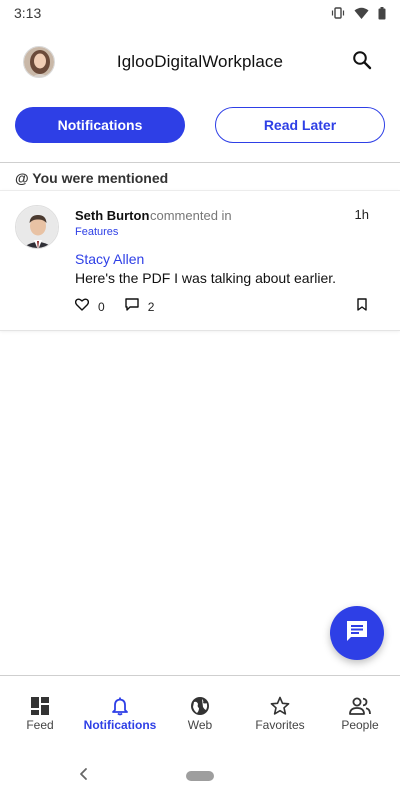 This screenshot has height=800, width=400. What do you see at coordinates (37, 227) in the screenshot?
I see `author-avatar` at bounding box center [37, 227].